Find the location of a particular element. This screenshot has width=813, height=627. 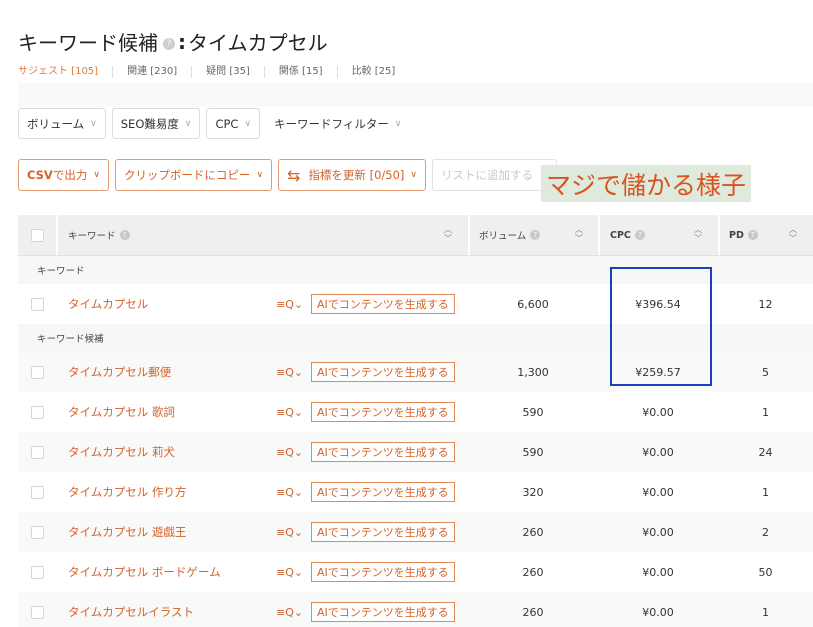

csv-export-label: で出力 is located at coordinates (70, 175).